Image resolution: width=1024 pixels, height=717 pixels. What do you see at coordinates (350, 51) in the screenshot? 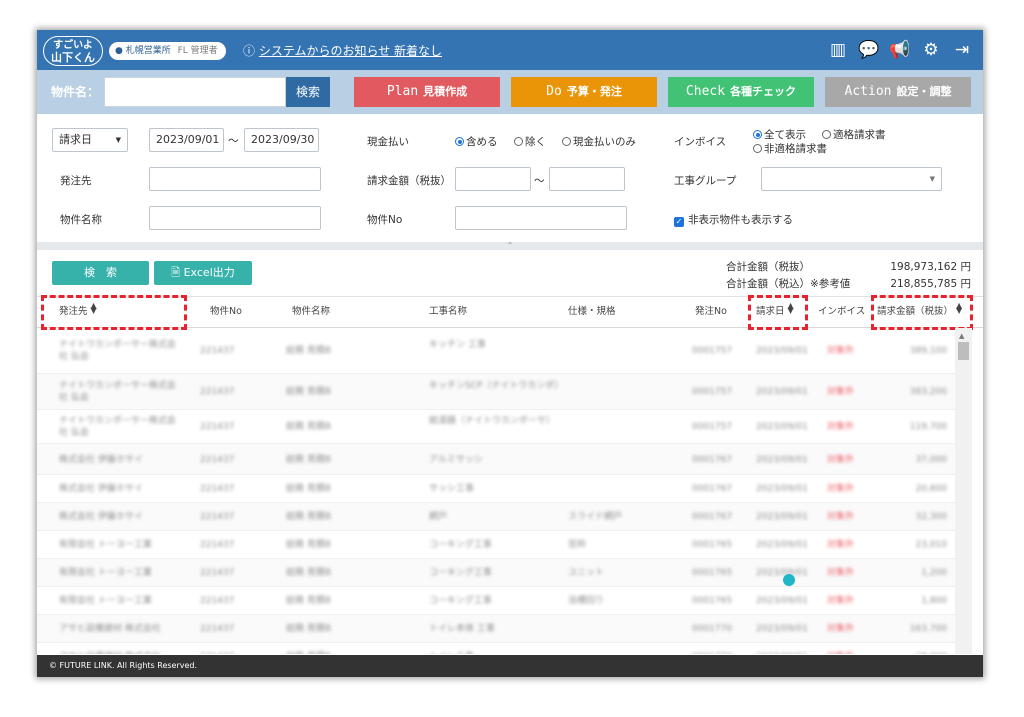
I see `notice-link: システムからのお知らせ 新着なし` at bounding box center [350, 51].